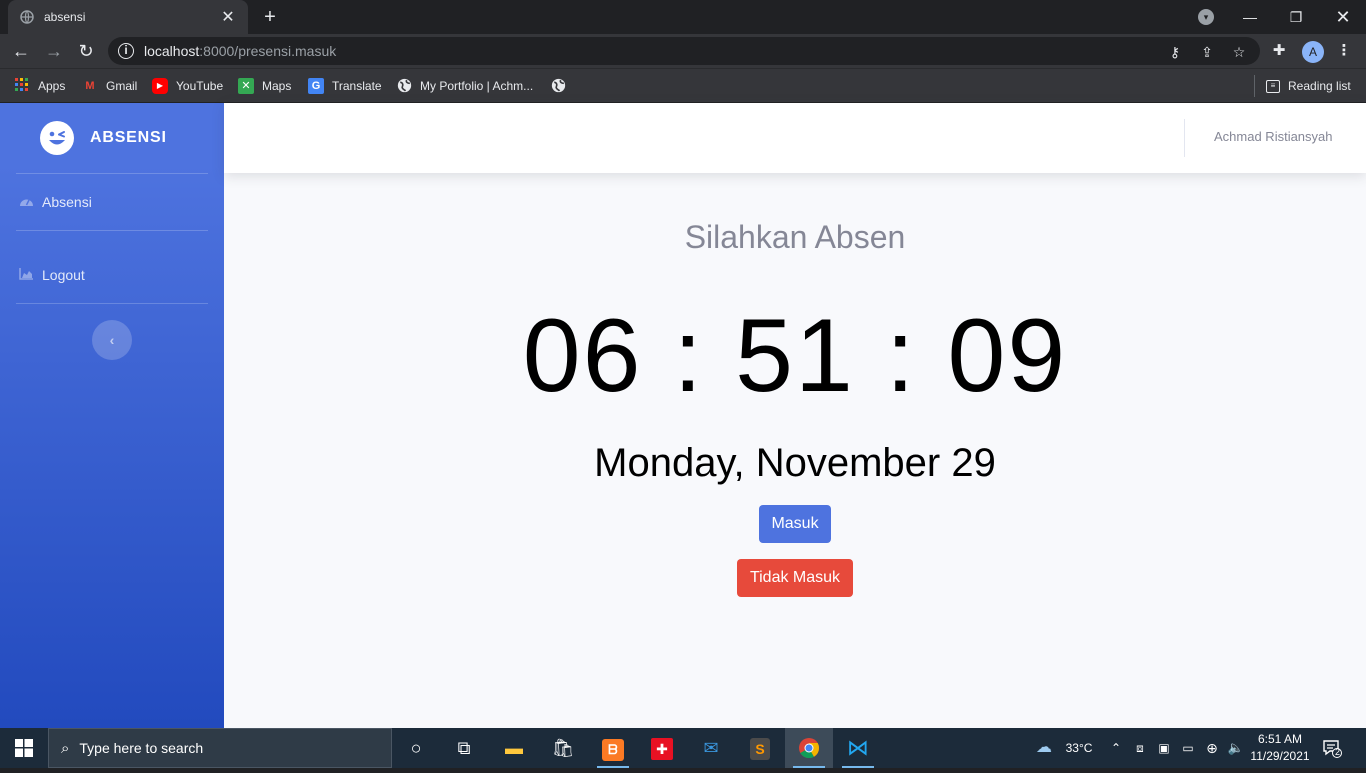 This screenshot has height=773, width=1366. What do you see at coordinates (65, 17) in the screenshot?
I see `tab-title: absensi` at bounding box center [65, 17].